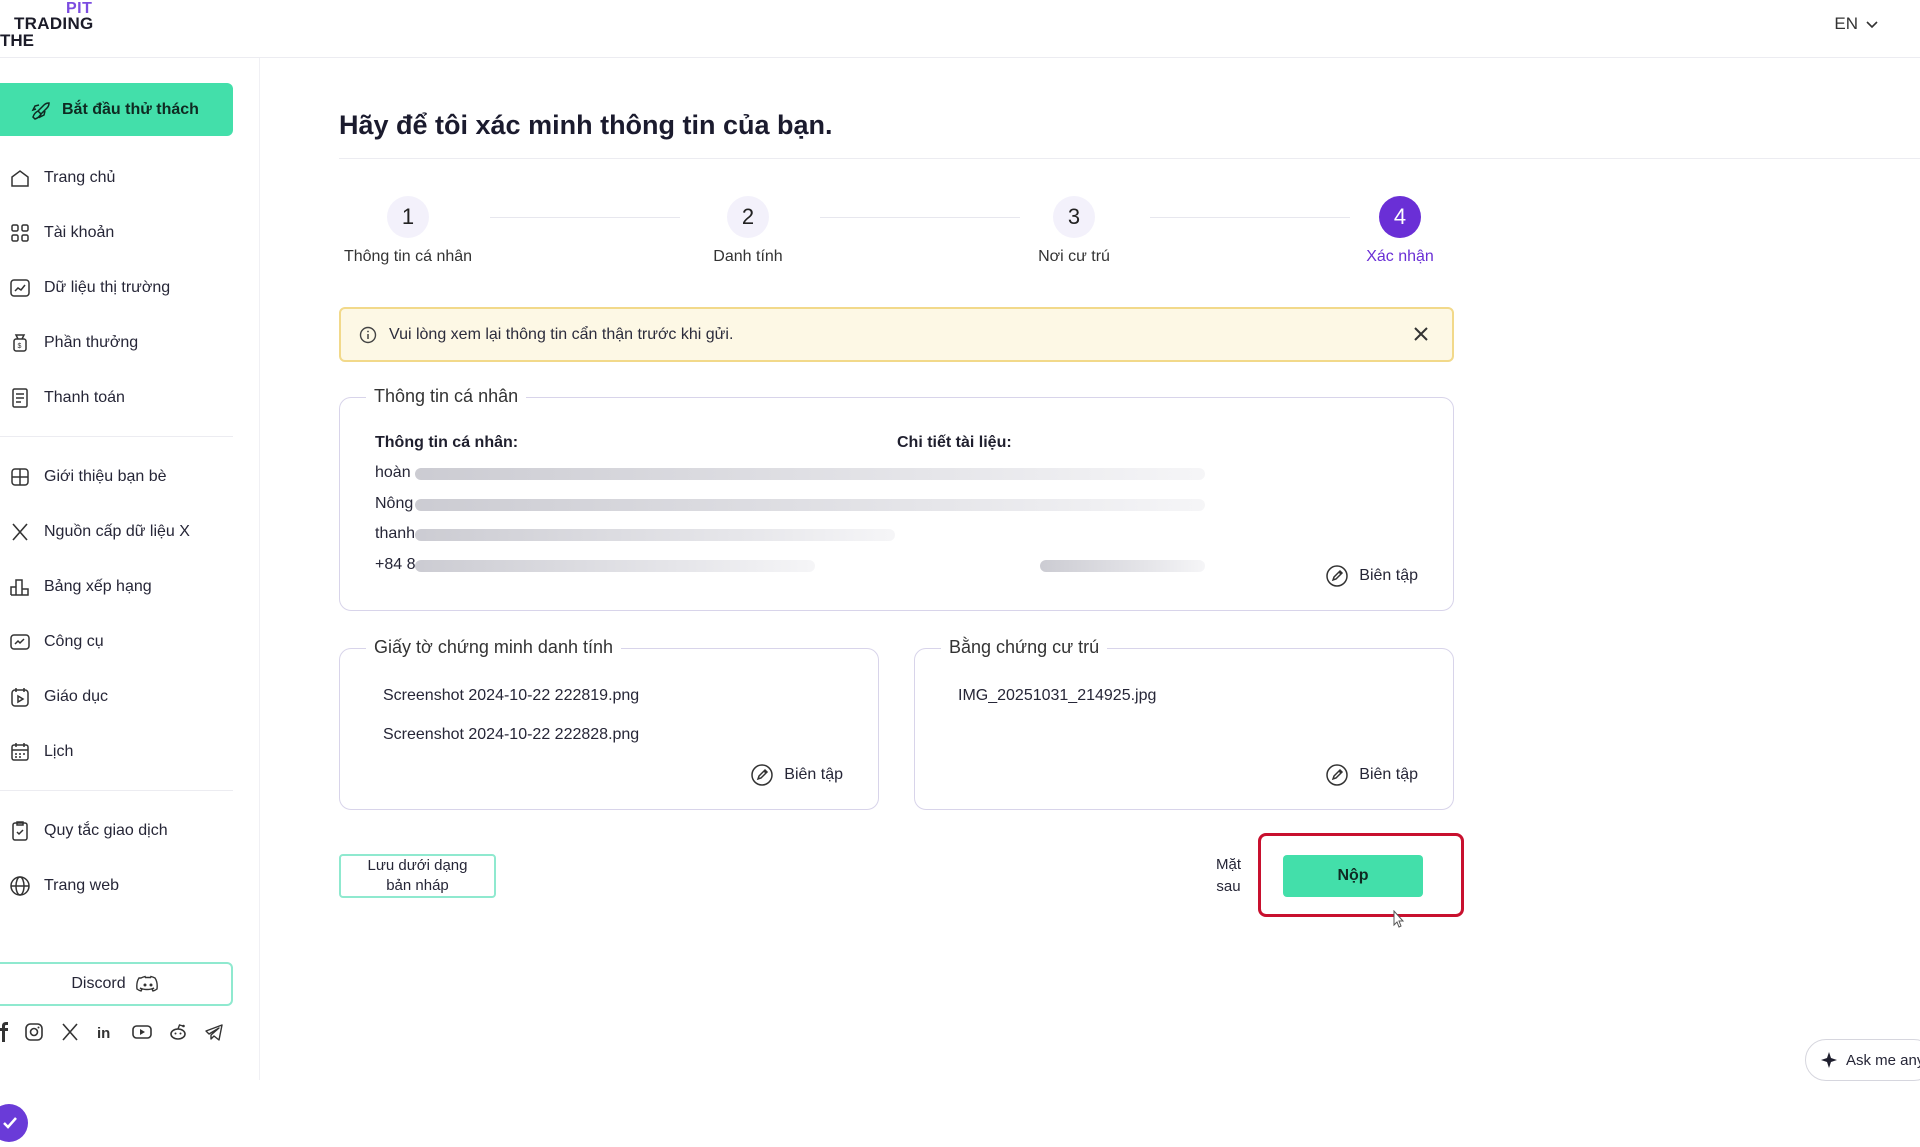 The width and height of the screenshot is (1920, 1147). What do you see at coordinates (1846, 23) in the screenshot?
I see `language-label: EN` at bounding box center [1846, 23].